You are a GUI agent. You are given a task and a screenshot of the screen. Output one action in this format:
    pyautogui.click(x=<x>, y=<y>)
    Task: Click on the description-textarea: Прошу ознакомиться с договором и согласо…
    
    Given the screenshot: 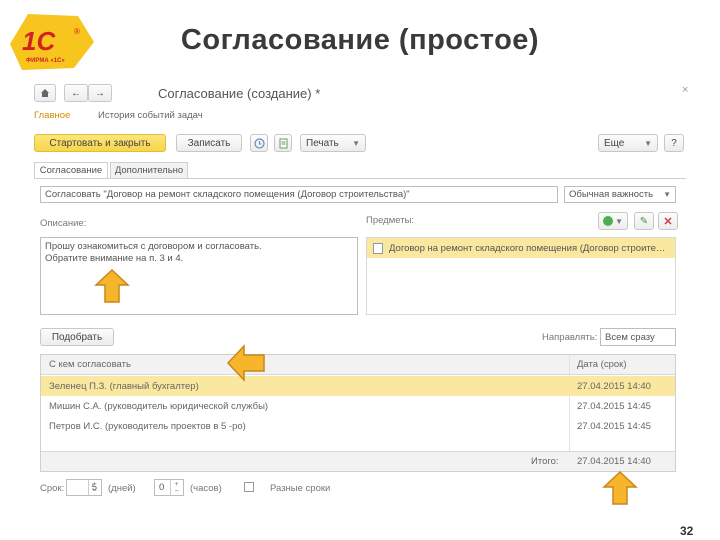 What is the action you would take?
    pyautogui.click(x=199, y=276)
    